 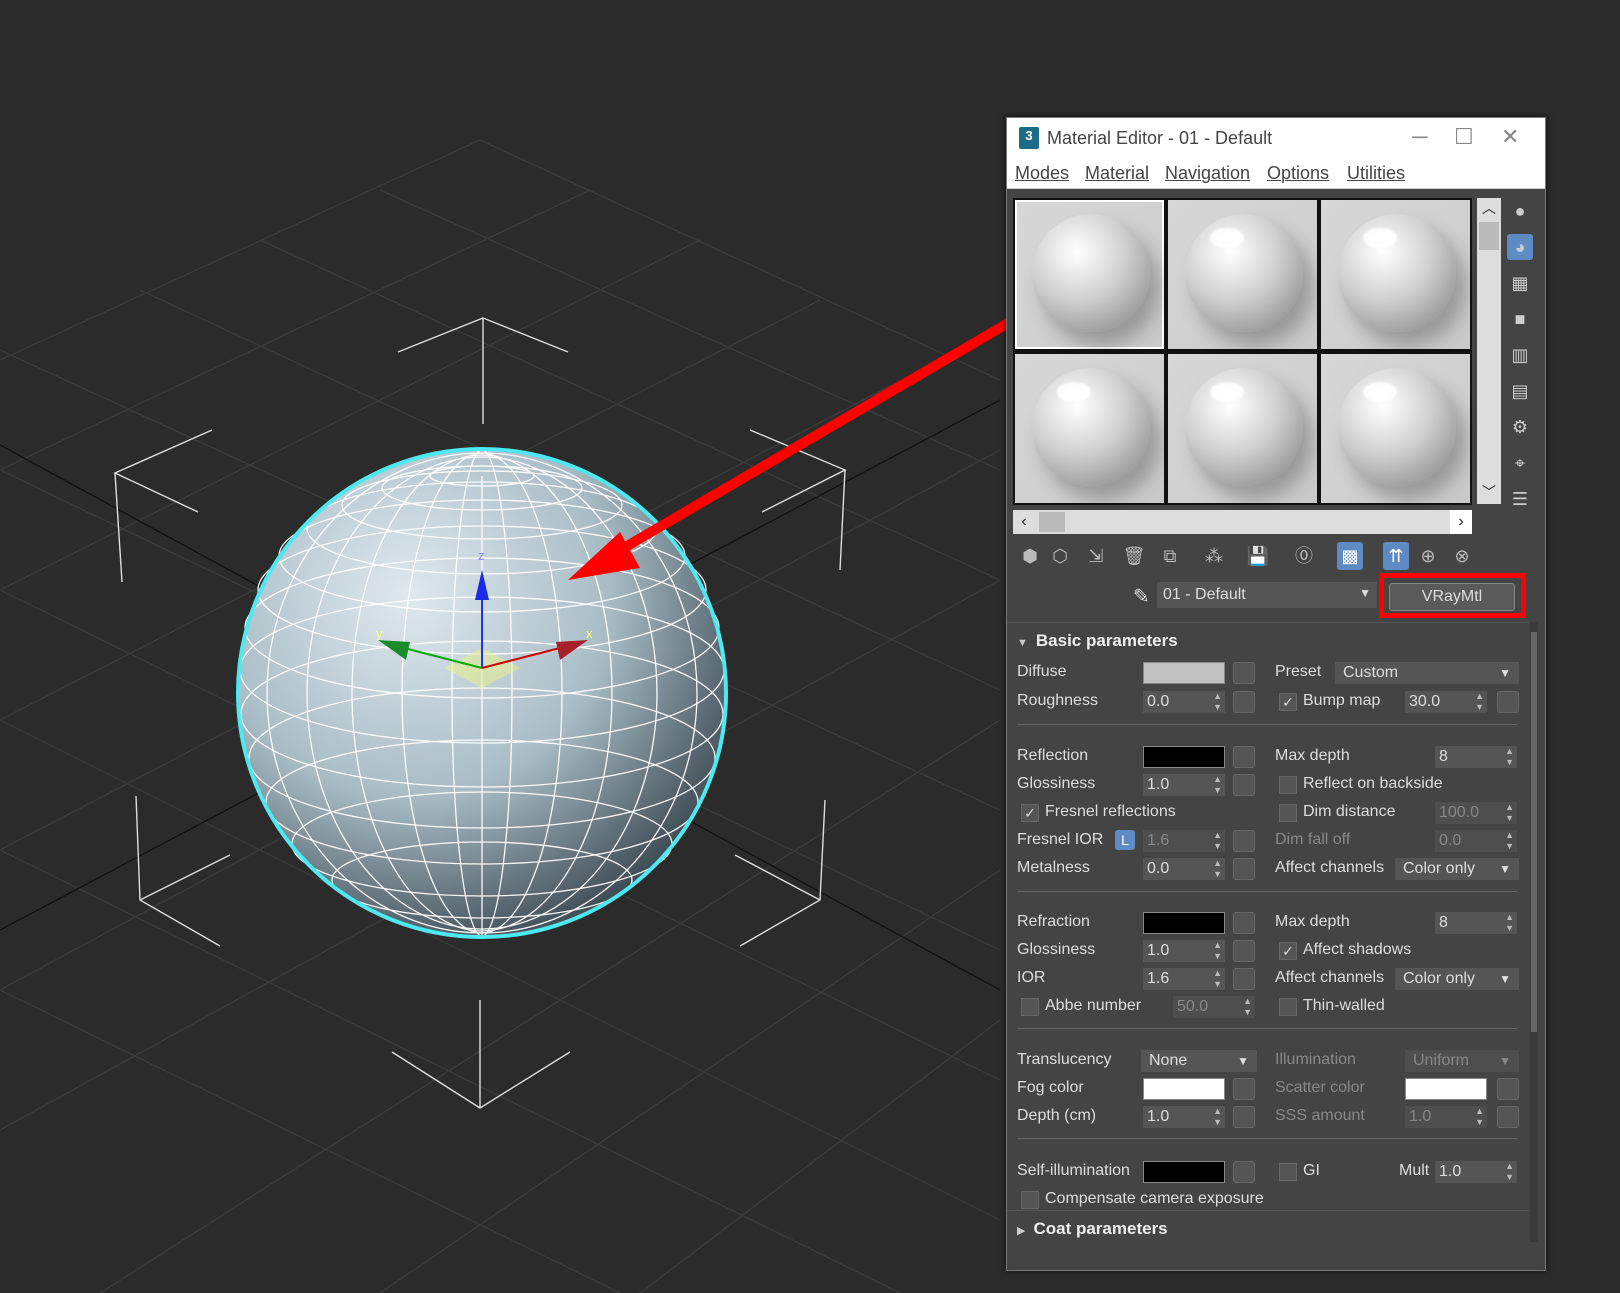 What do you see at coordinates (1244, 951) in the screenshot?
I see `refr-gloss-map-button` at bounding box center [1244, 951].